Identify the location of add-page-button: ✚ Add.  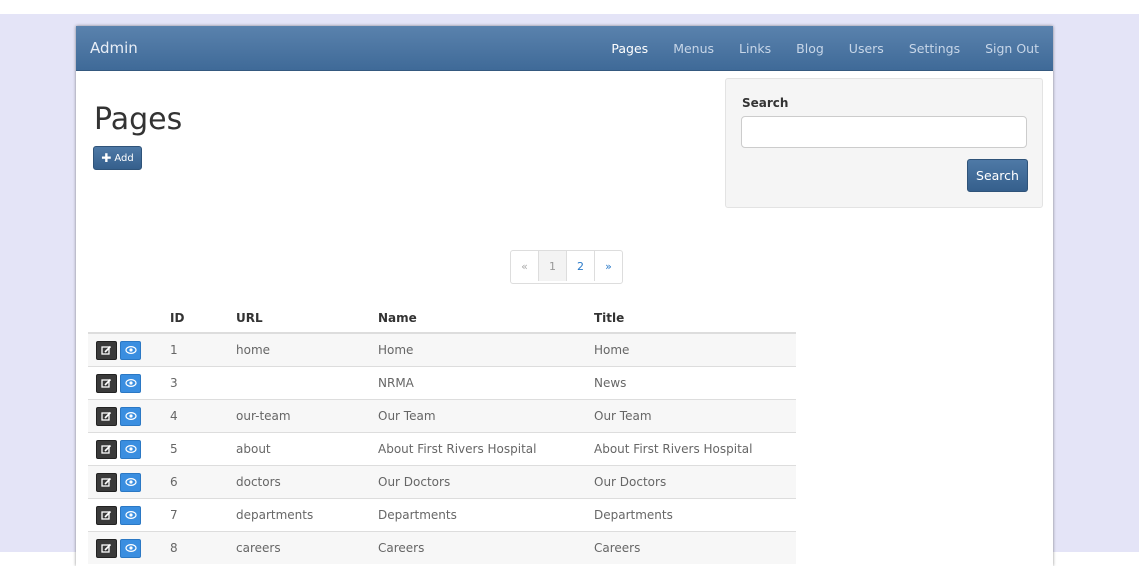
(117, 158).